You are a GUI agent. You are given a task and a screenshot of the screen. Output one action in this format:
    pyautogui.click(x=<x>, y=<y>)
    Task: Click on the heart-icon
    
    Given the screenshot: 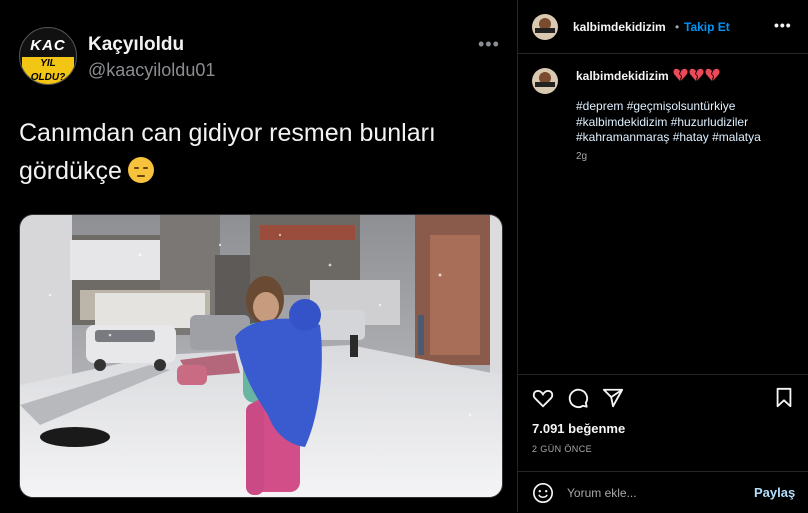 What is the action you would take?
    pyautogui.click(x=543, y=398)
    